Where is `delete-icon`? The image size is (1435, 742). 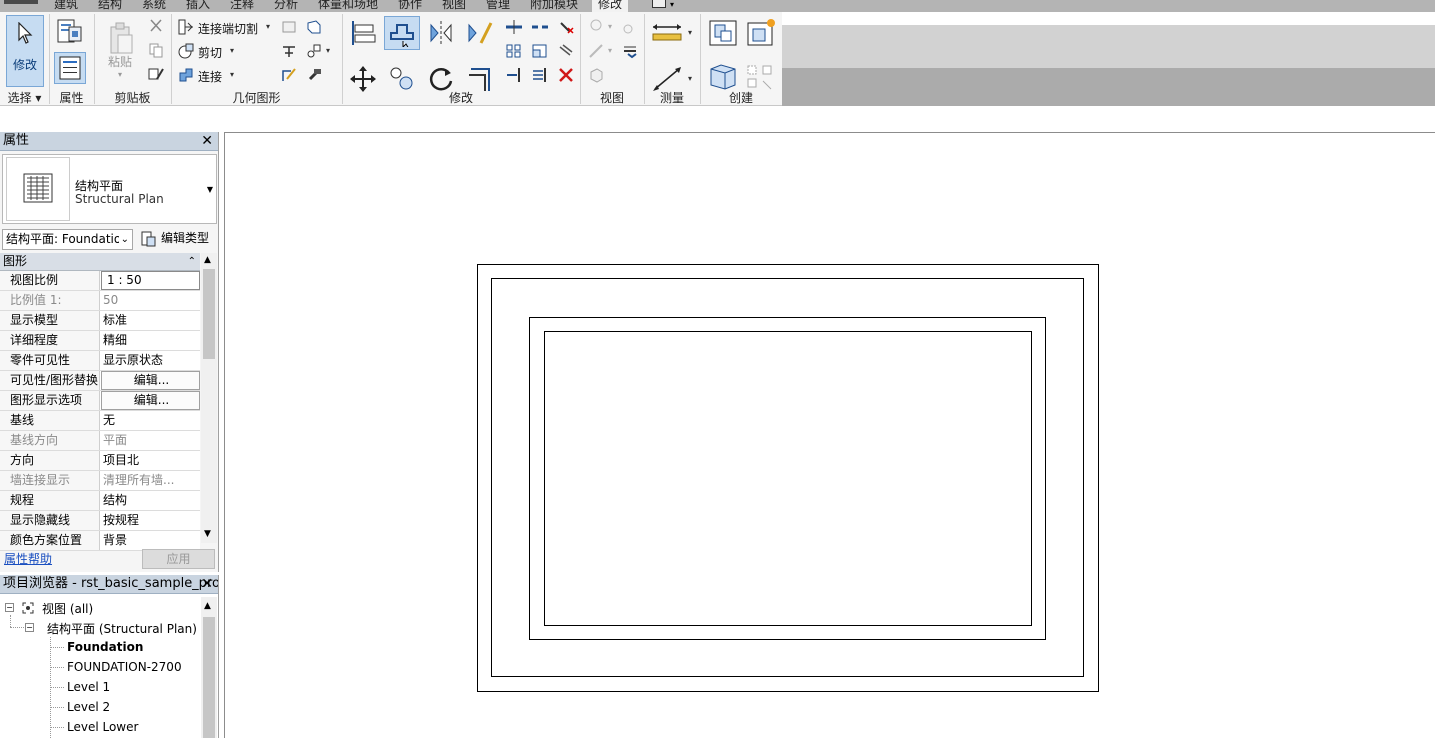
delete-icon is located at coordinates (566, 75).